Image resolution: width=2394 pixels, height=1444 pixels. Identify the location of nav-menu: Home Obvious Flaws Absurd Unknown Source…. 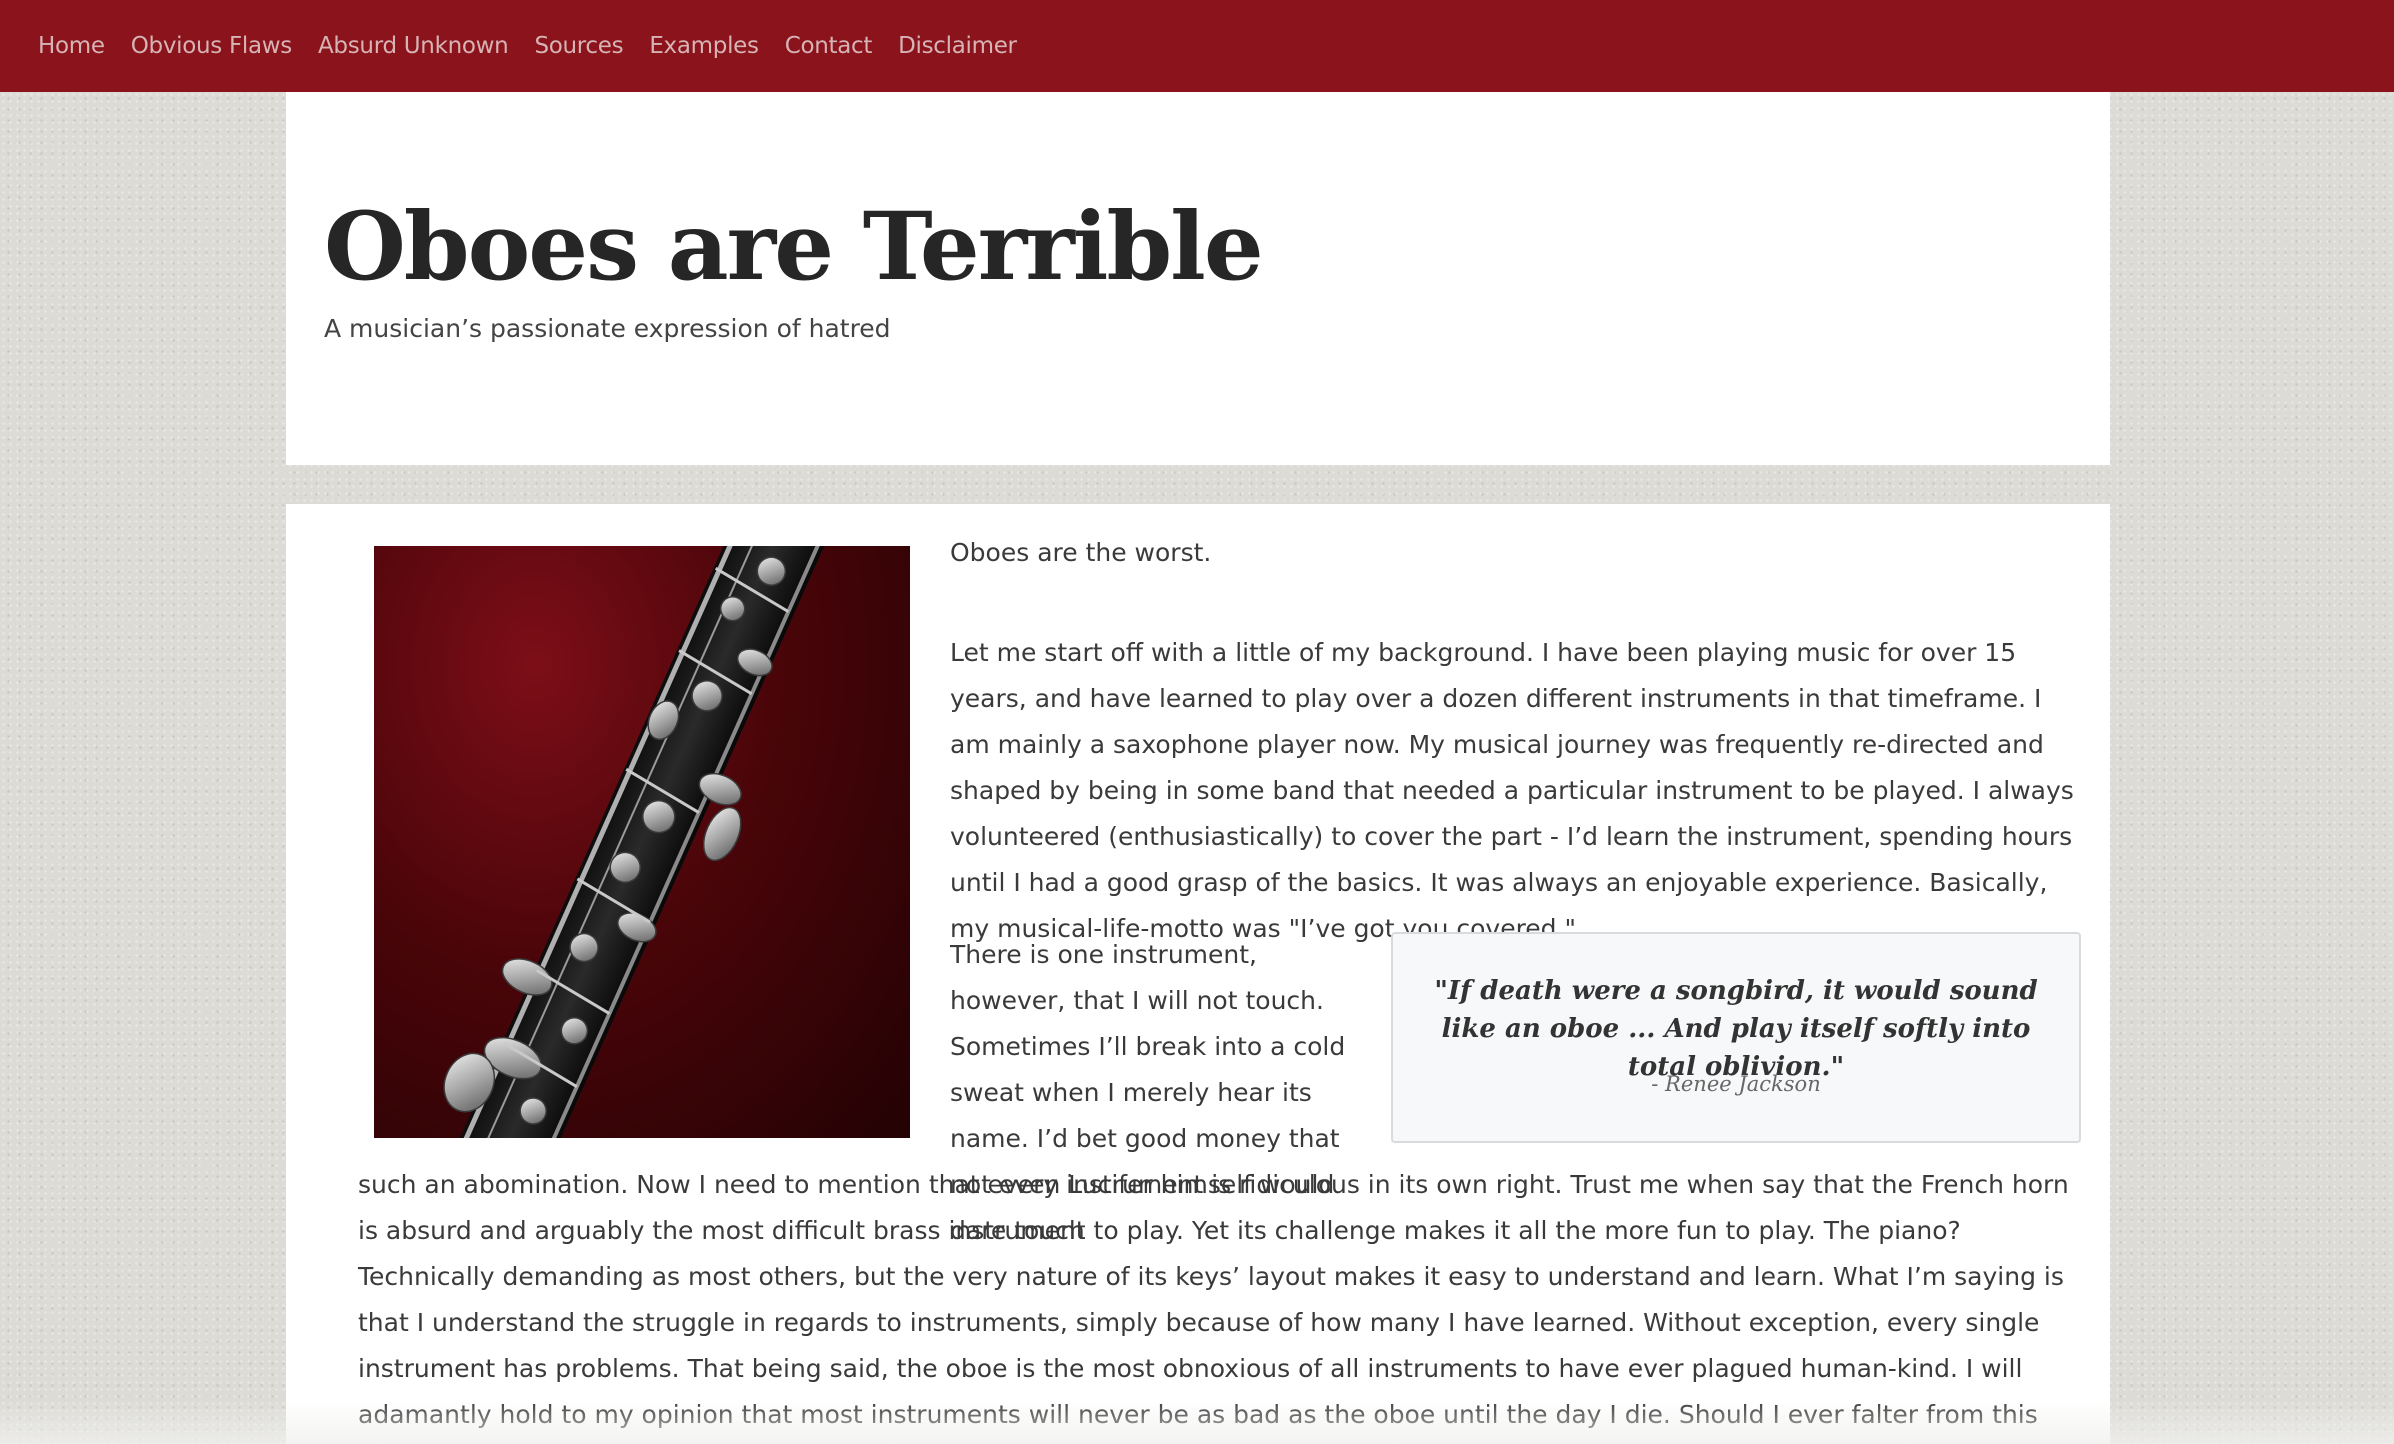
(540, 46).